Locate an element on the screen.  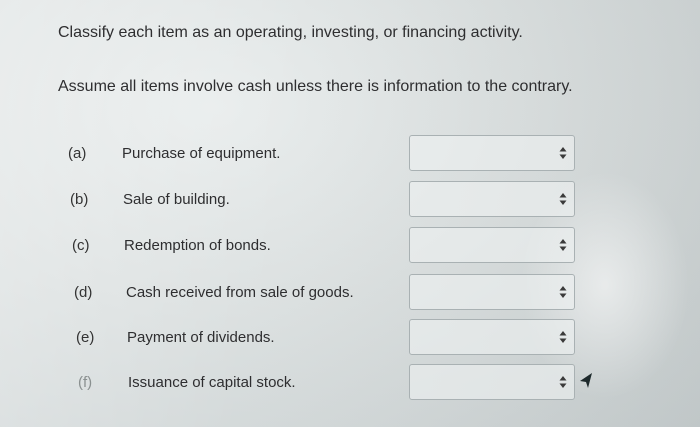
activity-select-f is located at coordinates (492, 382).